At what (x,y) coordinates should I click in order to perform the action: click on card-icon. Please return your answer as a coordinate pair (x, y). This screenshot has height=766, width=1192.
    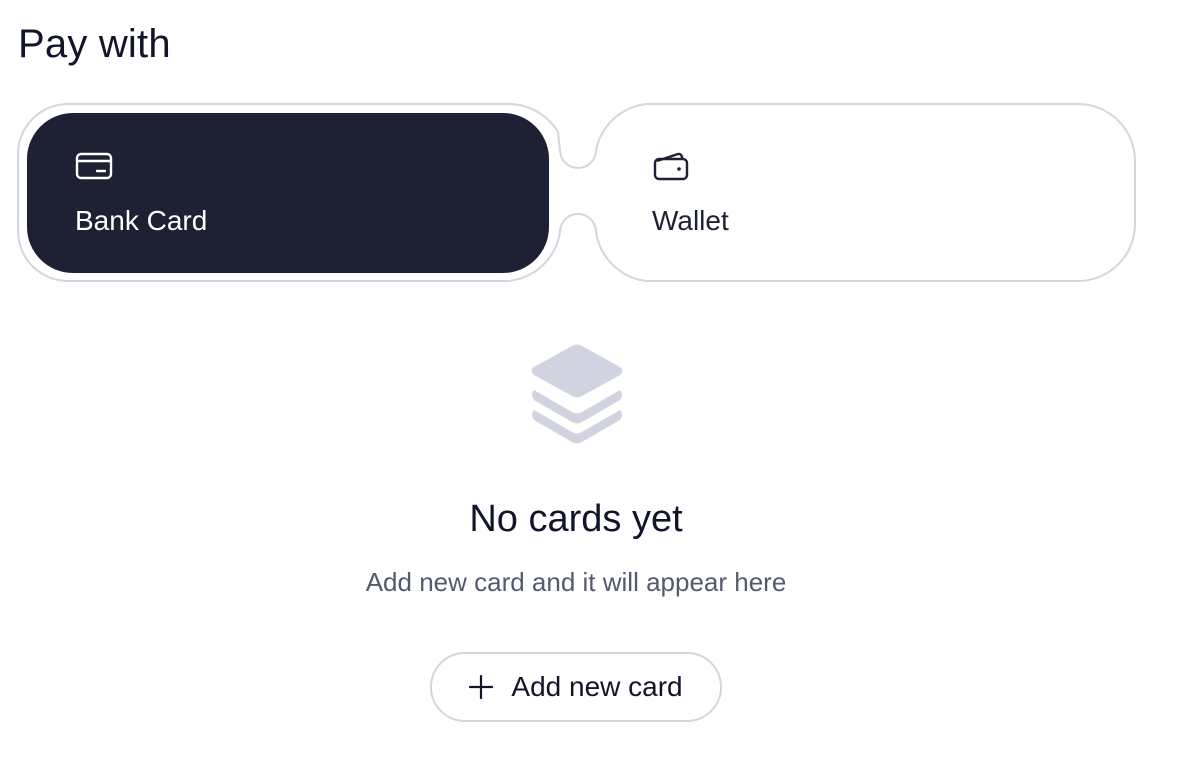
    Looking at the image, I should click on (94, 166).